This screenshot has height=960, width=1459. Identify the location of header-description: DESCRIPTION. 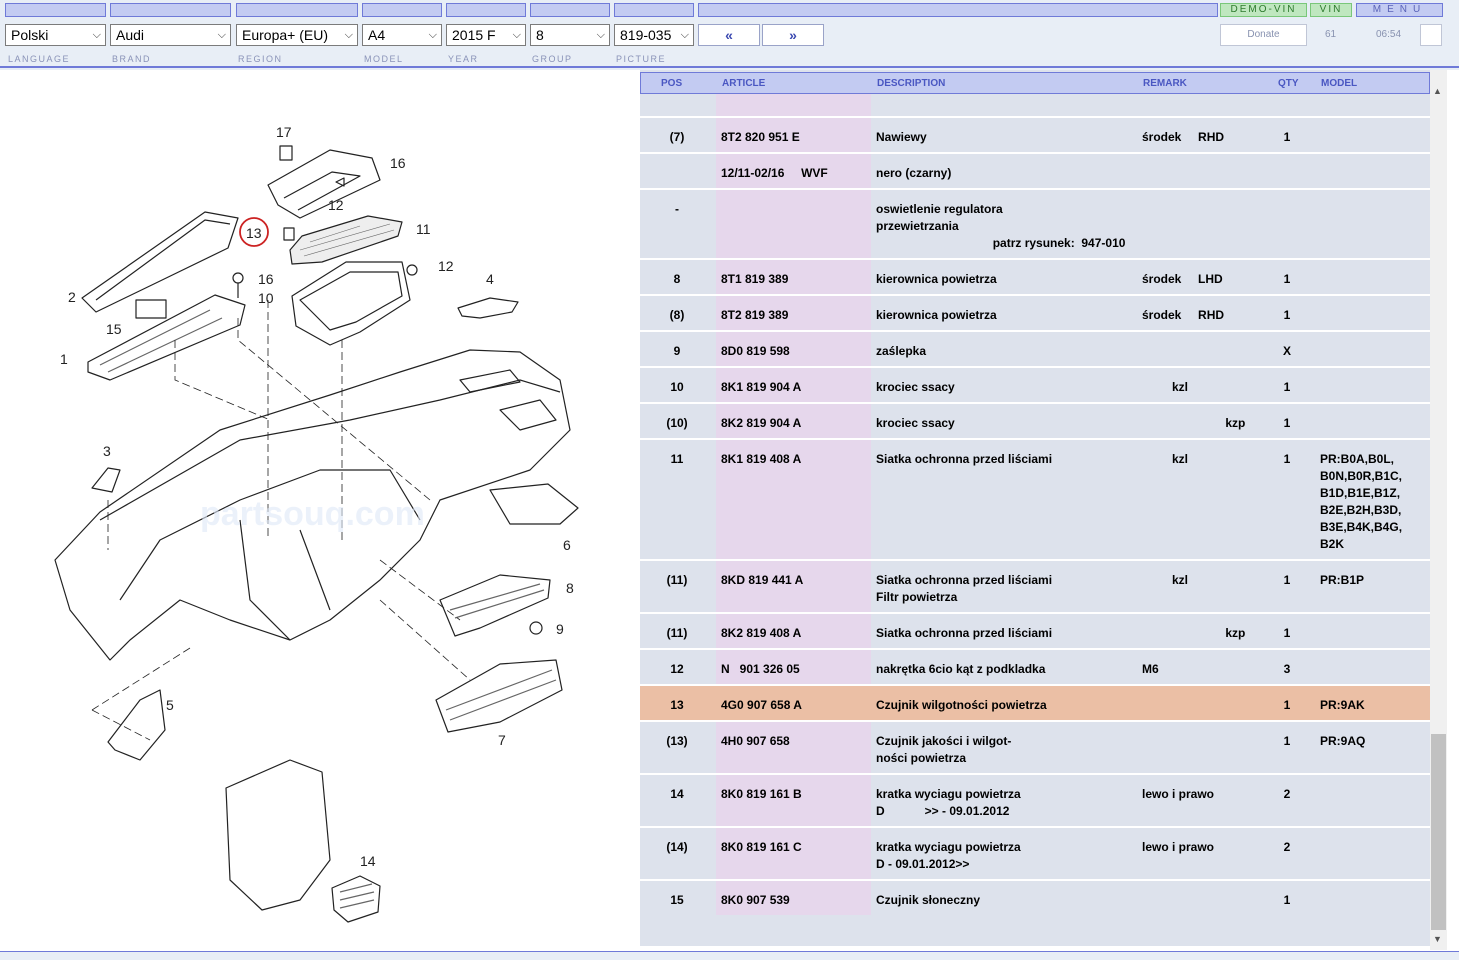
(911, 83).